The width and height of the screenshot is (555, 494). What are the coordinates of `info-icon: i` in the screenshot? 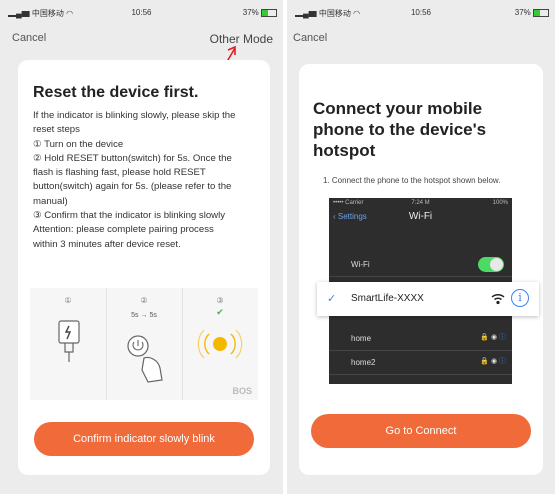 It's located at (520, 298).